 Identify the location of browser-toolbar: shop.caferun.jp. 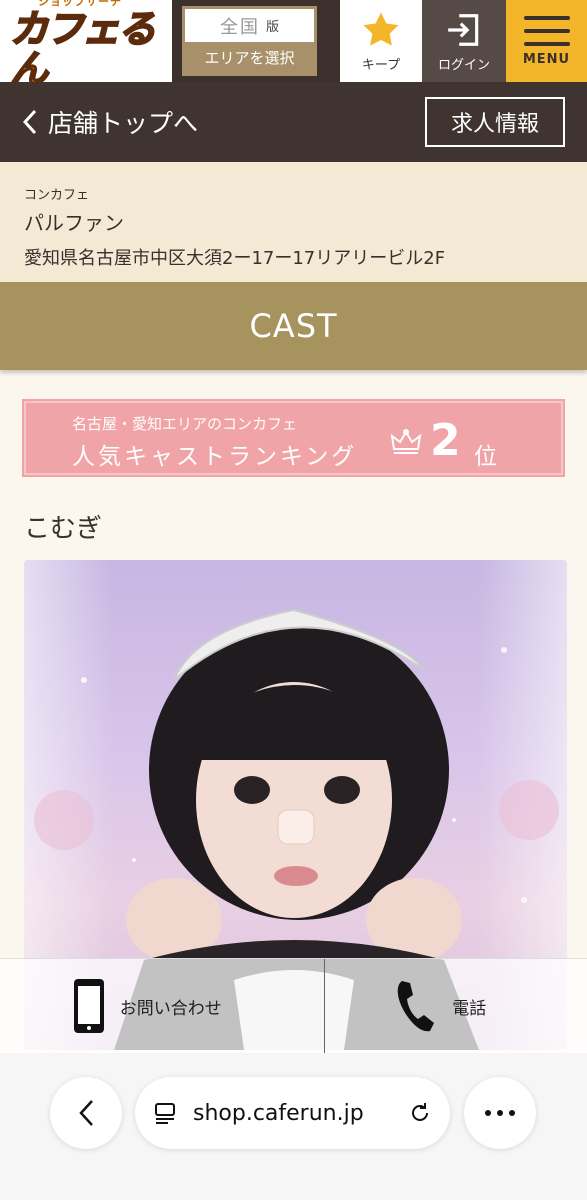
(293, 1126).